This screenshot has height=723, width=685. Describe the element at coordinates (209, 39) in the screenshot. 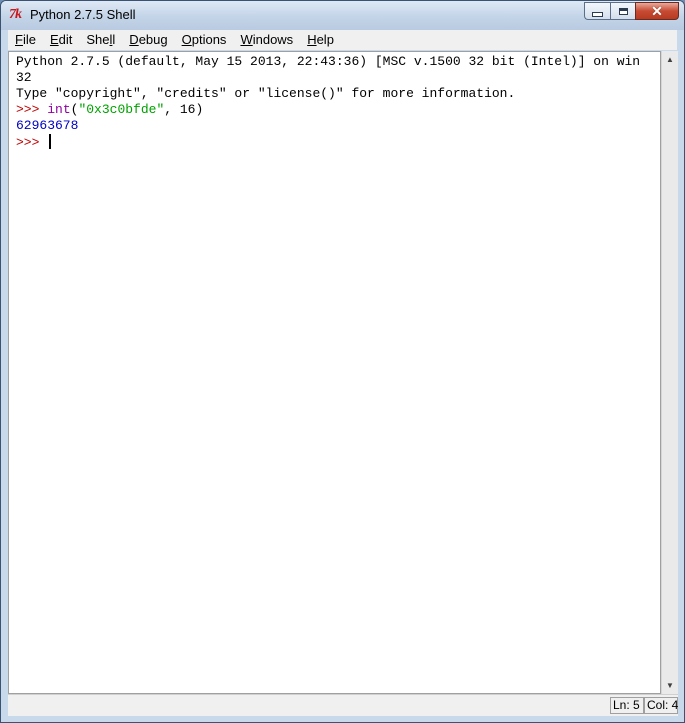

I see `menu-options-label: ptions` at that location.